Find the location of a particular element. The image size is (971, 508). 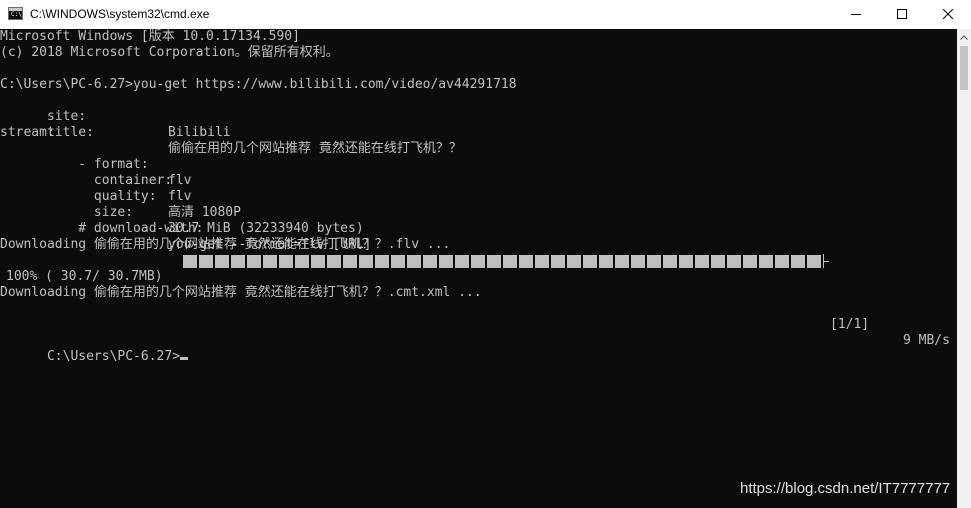

vertical-scrollbar is located at coordinates (964, 268).